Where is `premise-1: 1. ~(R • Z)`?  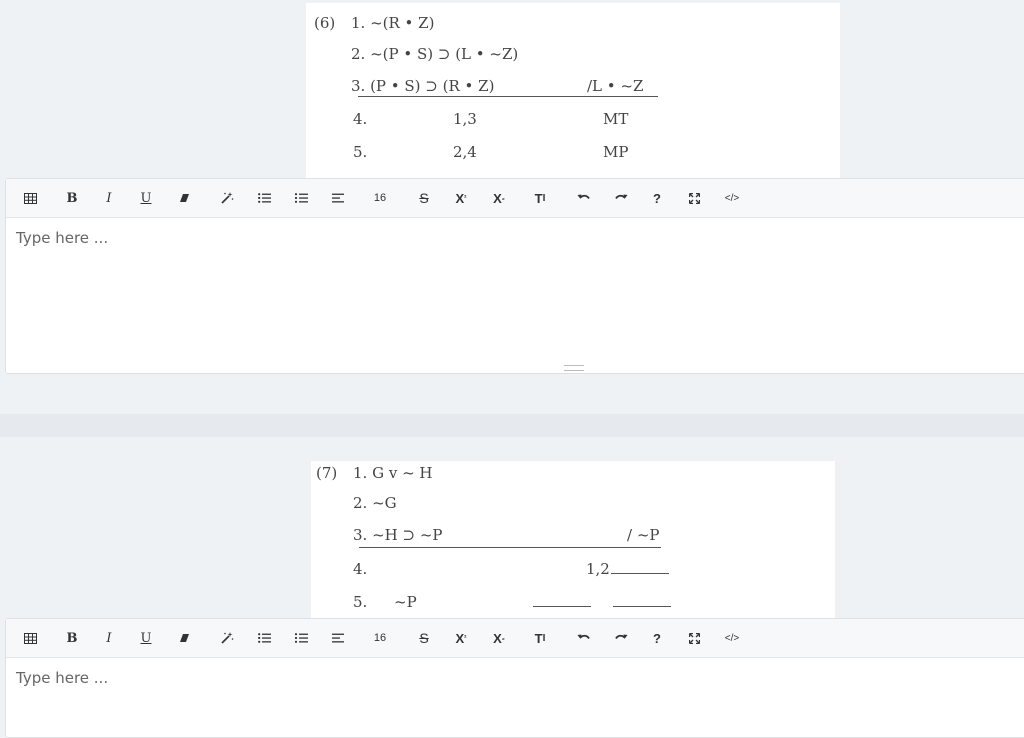
premise-1: 1. ~(R • Z) is located at coordinates (393, 23).